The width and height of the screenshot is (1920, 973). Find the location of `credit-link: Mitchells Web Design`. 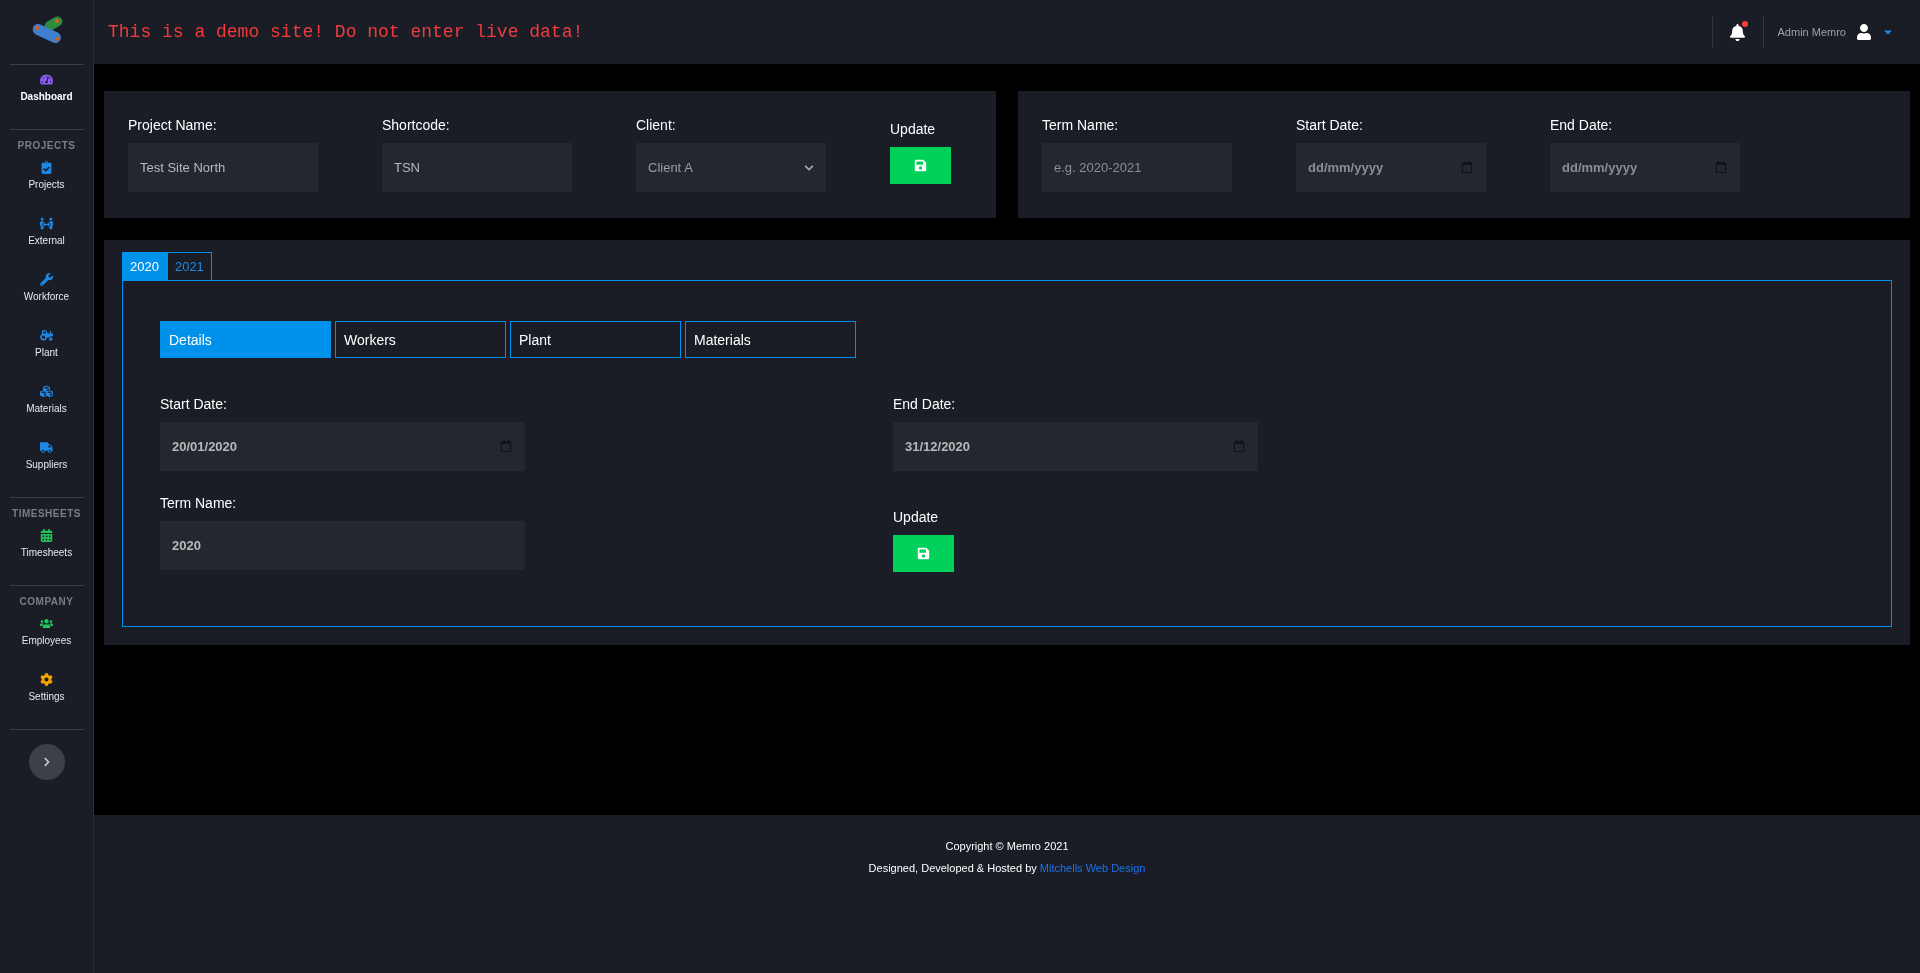

credit-link: Mitchells Web Design is located at coordinates (1092, 868).